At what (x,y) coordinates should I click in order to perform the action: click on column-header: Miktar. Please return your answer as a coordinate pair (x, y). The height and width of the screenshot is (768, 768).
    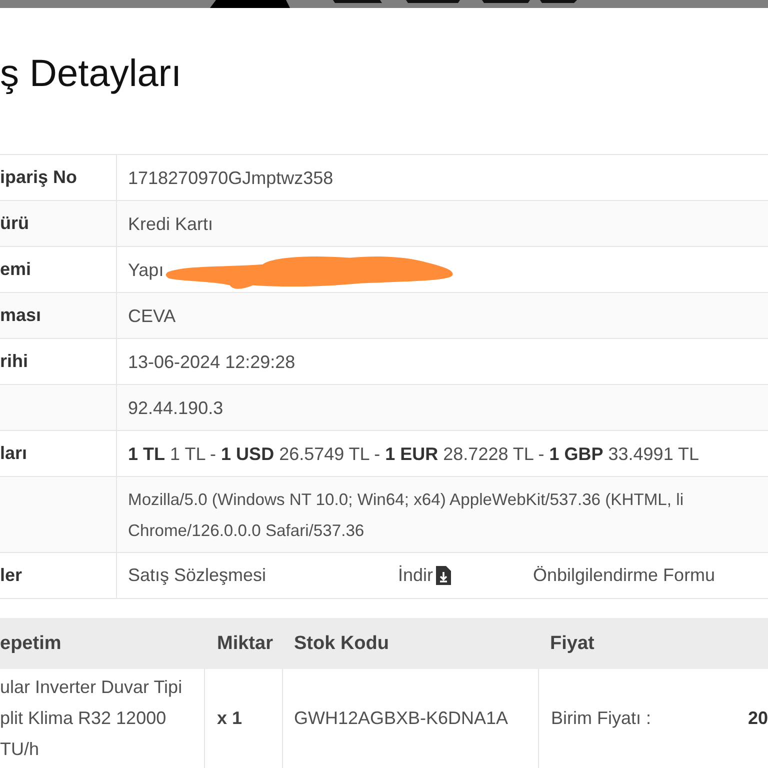
    Looking at the image, I should click on (245, 643).